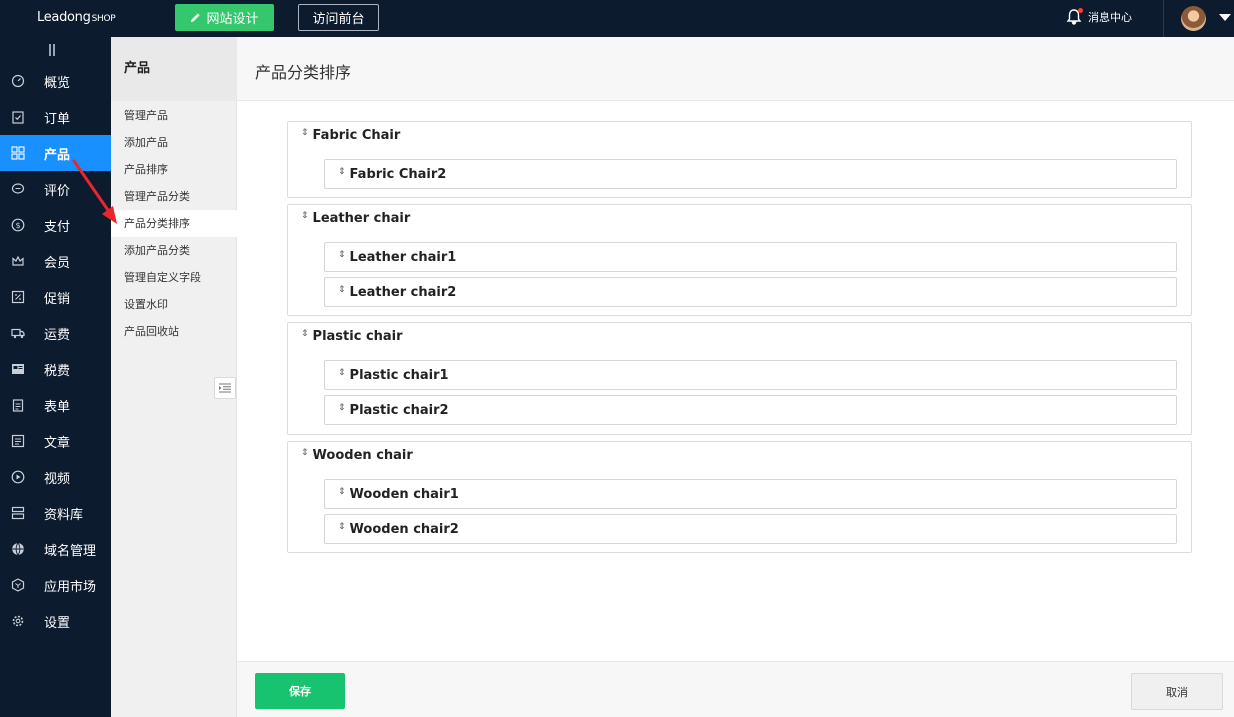 The width and height of the screenshot is (1234, 717). Describe the element at coordinates (300, 691) in the screenshot. I see `save-button: 保存` at that location.